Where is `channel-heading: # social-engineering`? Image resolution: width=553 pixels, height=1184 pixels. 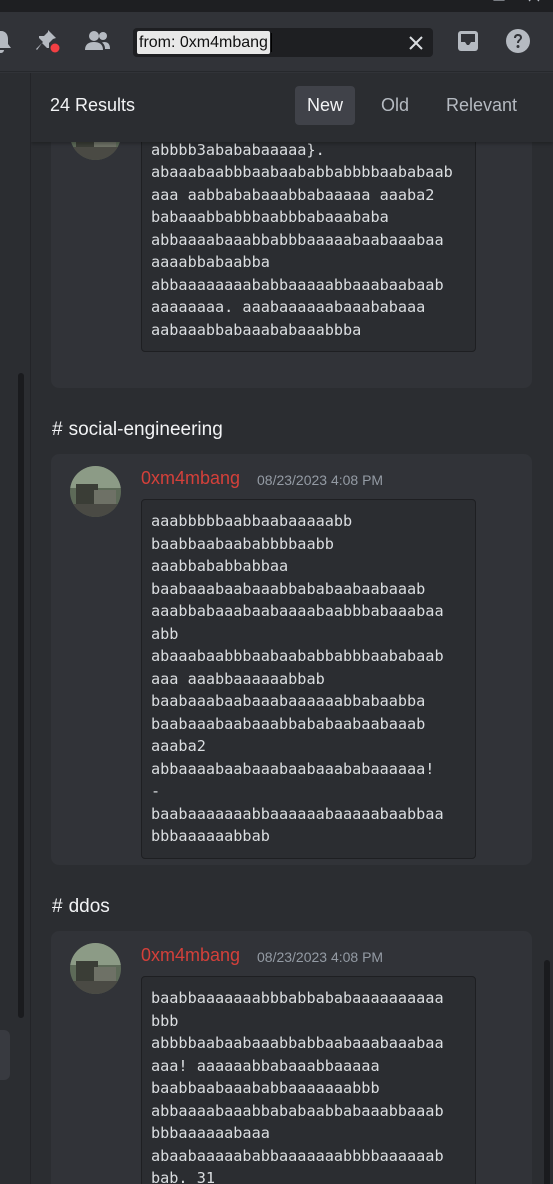 channel-heading: # social-engineering is located at coordinates (137, 430).